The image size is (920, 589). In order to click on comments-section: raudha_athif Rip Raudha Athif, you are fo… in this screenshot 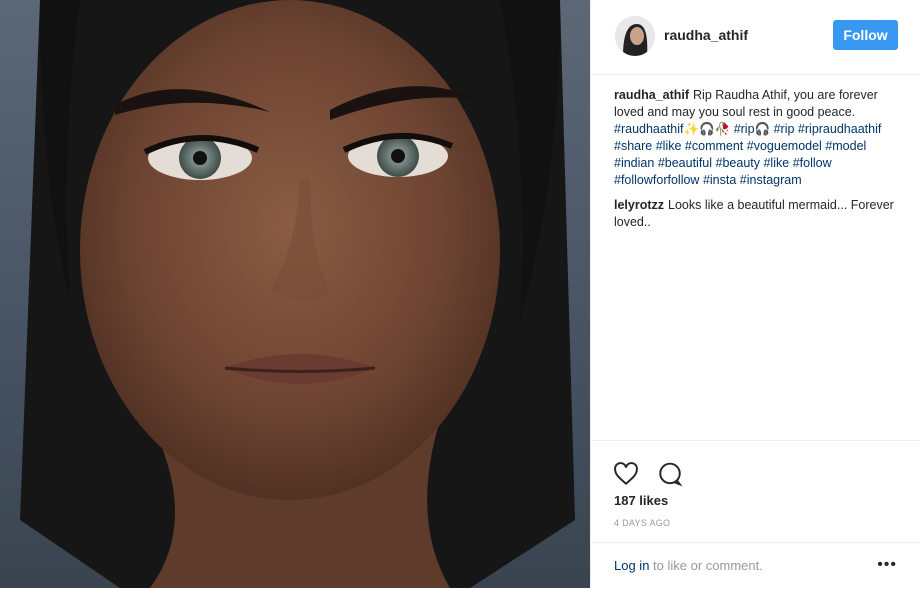, I will do `click(759, 163)`.